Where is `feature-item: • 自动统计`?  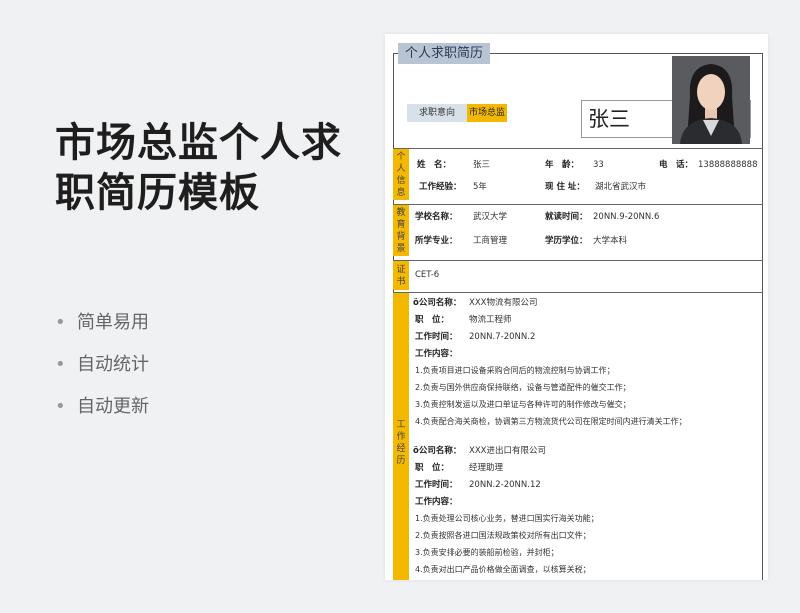
feature-item: • 自动统计 is located at coordinates (102, 373).